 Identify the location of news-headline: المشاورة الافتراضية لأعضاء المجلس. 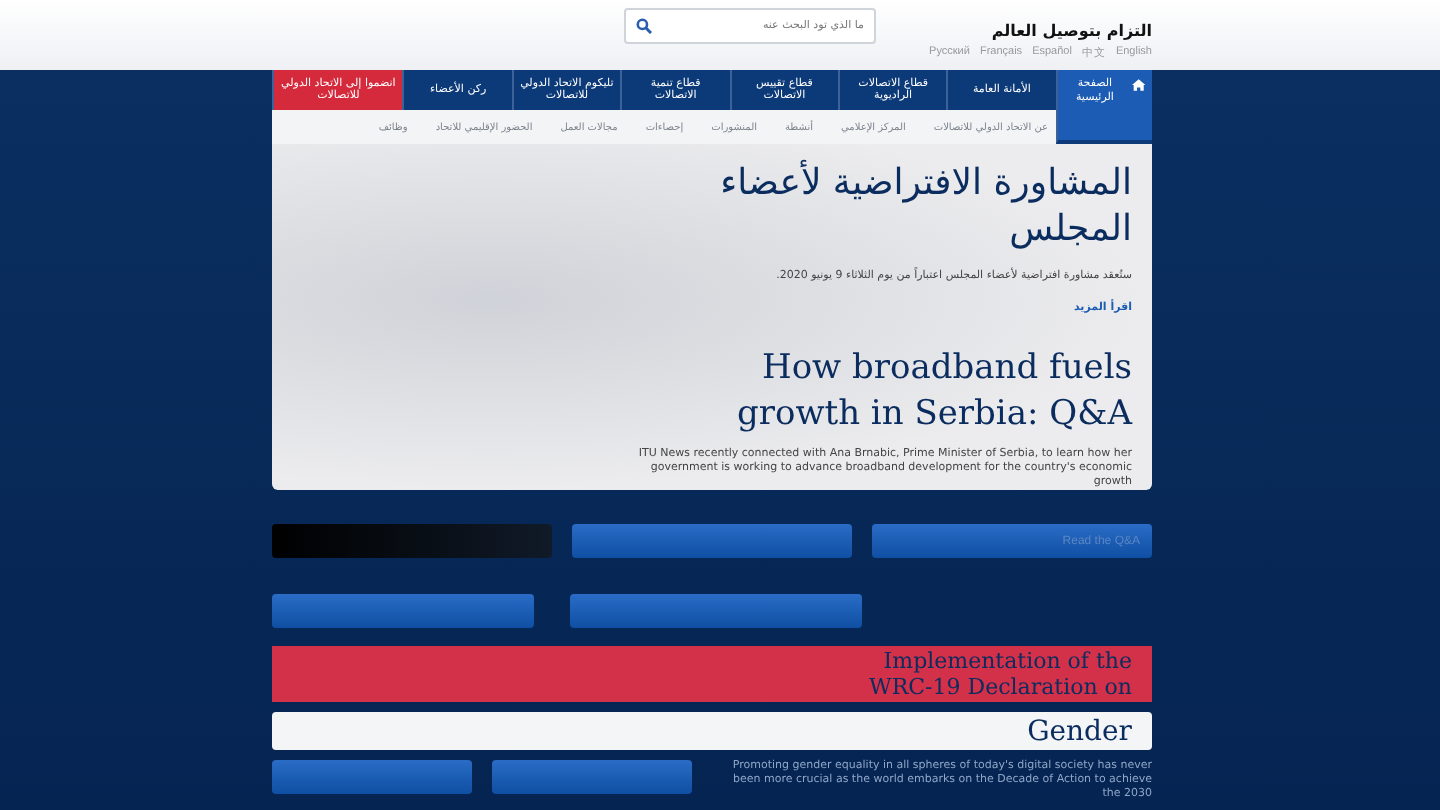
(922, 206).